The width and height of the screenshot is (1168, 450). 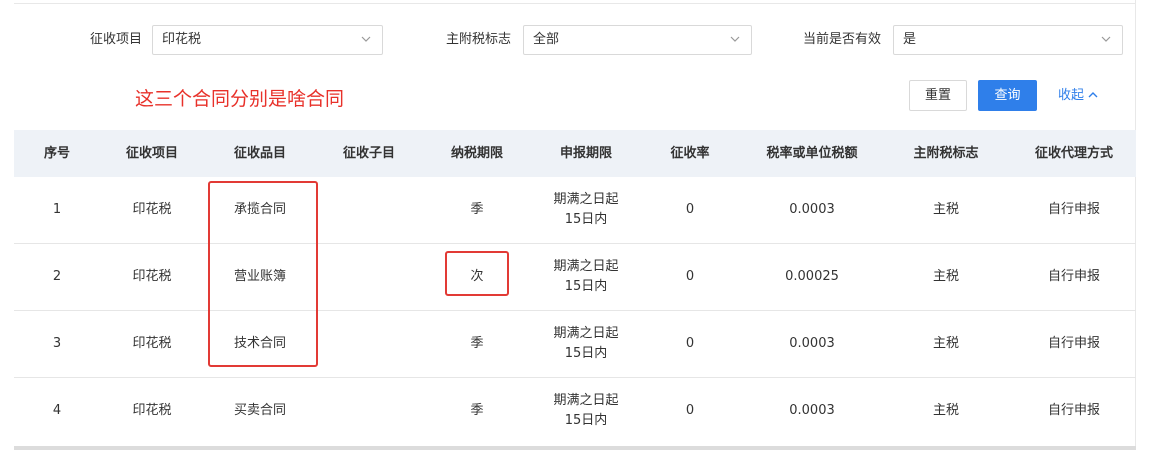 I want to click on filter-label-item: 征收项目, so click(x=116, y=39).